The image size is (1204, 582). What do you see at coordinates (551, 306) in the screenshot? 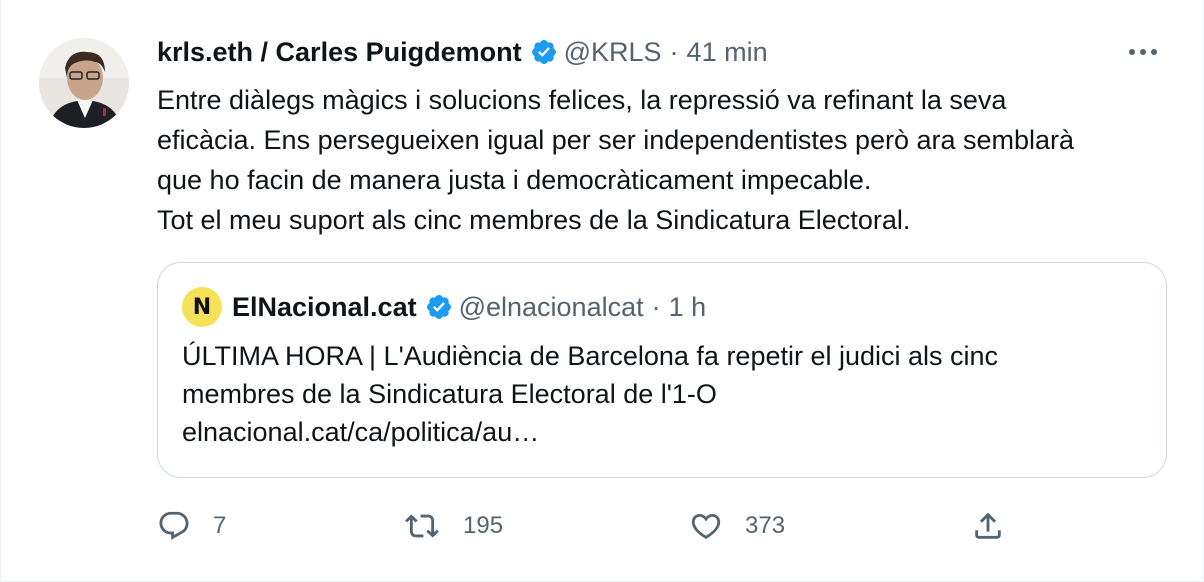
I see `quoted-author-handle: @elnacionalcat` at bounding box center [551, 306].